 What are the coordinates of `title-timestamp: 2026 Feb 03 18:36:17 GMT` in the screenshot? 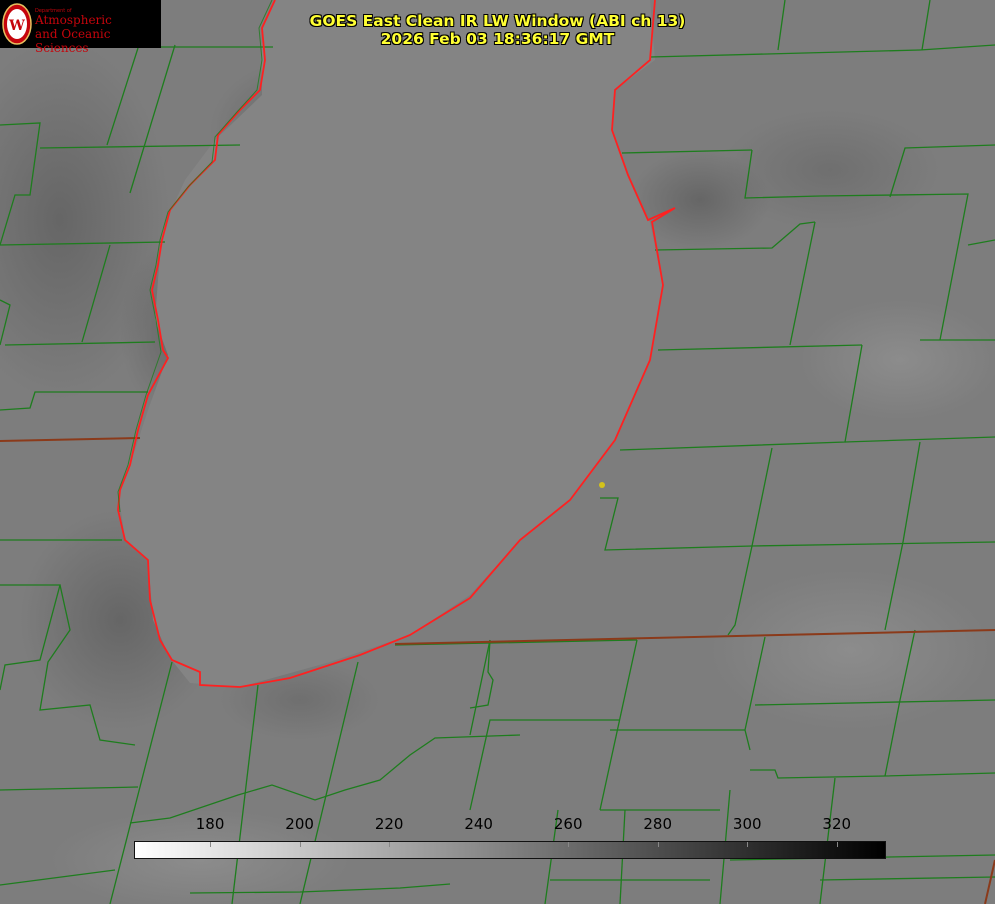 It's located at (497, 39).